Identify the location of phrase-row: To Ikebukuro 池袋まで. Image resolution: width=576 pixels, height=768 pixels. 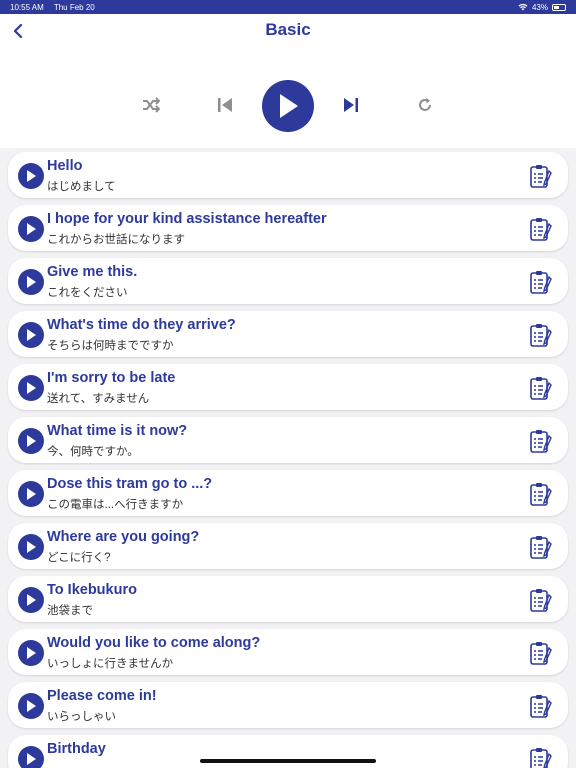
(288, 599).